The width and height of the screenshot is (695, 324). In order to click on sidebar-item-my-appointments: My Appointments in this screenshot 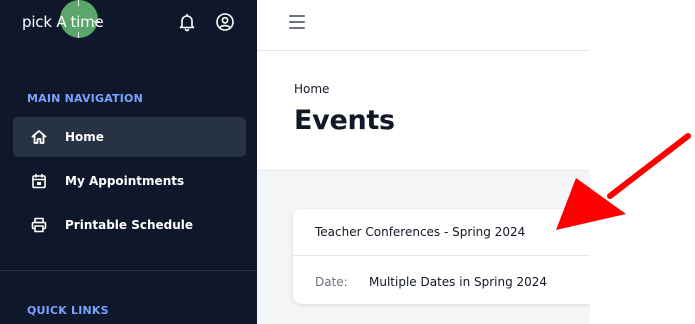, I will do `click(129, 181)`.